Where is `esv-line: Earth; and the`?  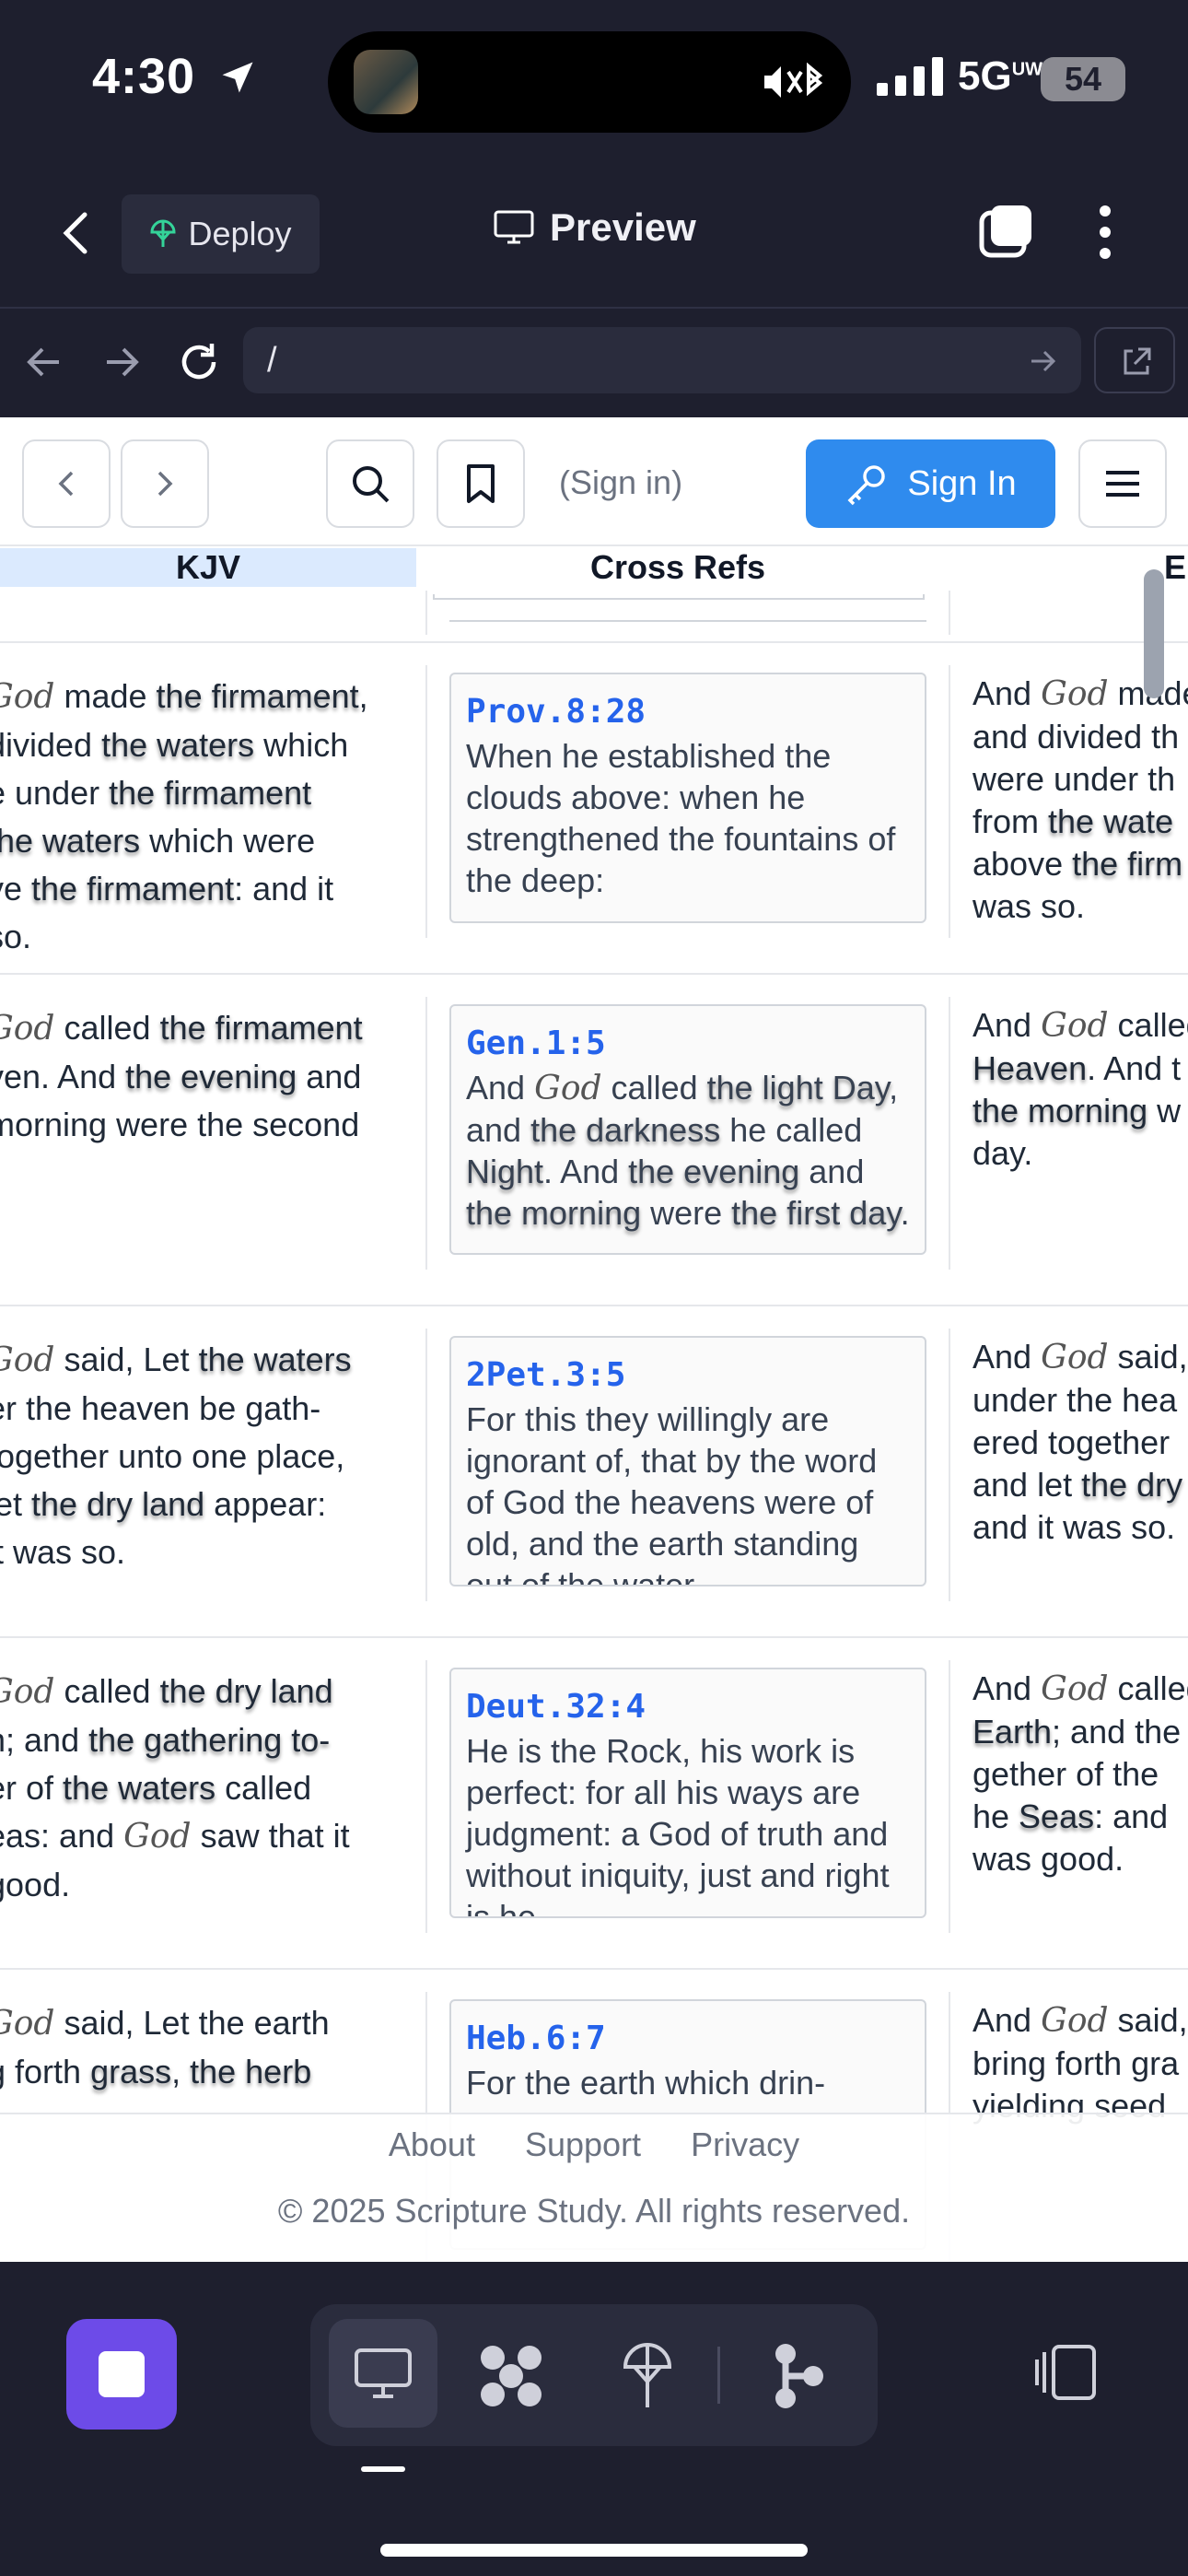
esv-line: Earth; and the is located at coordinates (1077, 1732).